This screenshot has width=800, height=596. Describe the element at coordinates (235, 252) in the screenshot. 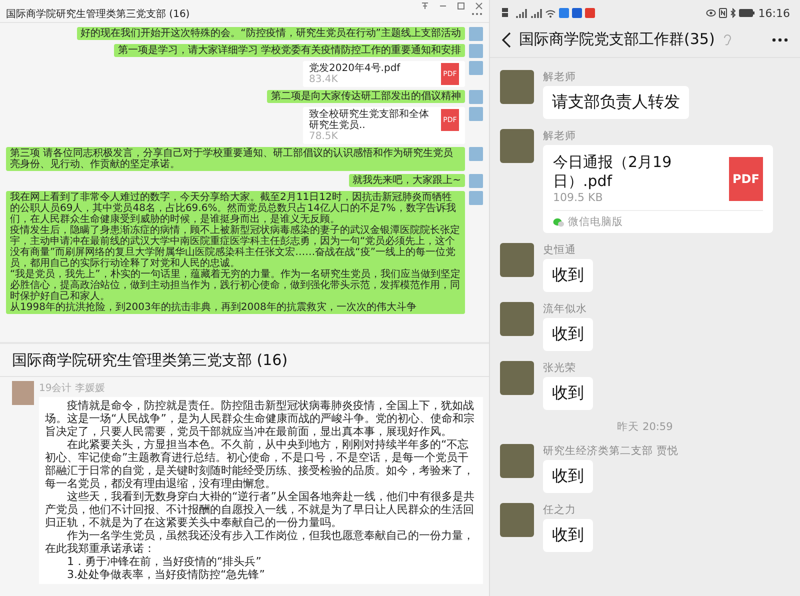

I see `message-bubble: 我在网上看到了非常令人难过的数字，今天分享给大家。截至2月11日12时，因抗击新冠肺炎而牺牲的公职人员69人，其中党员48名，占比69.6%。然而党员总数只占14亿人口的不足7%，数字告诉我们，在人民群众生命健康受到威胁的时候，是谁挺身而出，是谁义无反顾。 疫情发生后，隐瞒了身患渐冻症的病情，顾不上被新型冠状病毒感染的妻子的武汉金银潭医院院长张定宇，主动申请冲在最前线的武汉大学中南医院重症医学科主任彭志勇，因为一句“党员必须先上，这个没有商量”而刷屏网络的复旦大学附属华山医院感染科主任张文宏……奋战在战“疫”一线上的每一位党员，都用自己的实际行动诠释了对党和人民的忠诚。 “我是党员，我先上”，朴实的一句话里，蕴藏着无穷的力量。作为一名研究生党员，我们应当做到坚定必胜信心，提高政治站位，做到主动担当作为，践行初心使命，做到强化带头示范，发挥模范作用，同时保护好自己和家人。 从1998年的抗洪抢险，到2003年的抗击非典，再到2008年的抗震救灾，一次次的伟大斗争` at that location.